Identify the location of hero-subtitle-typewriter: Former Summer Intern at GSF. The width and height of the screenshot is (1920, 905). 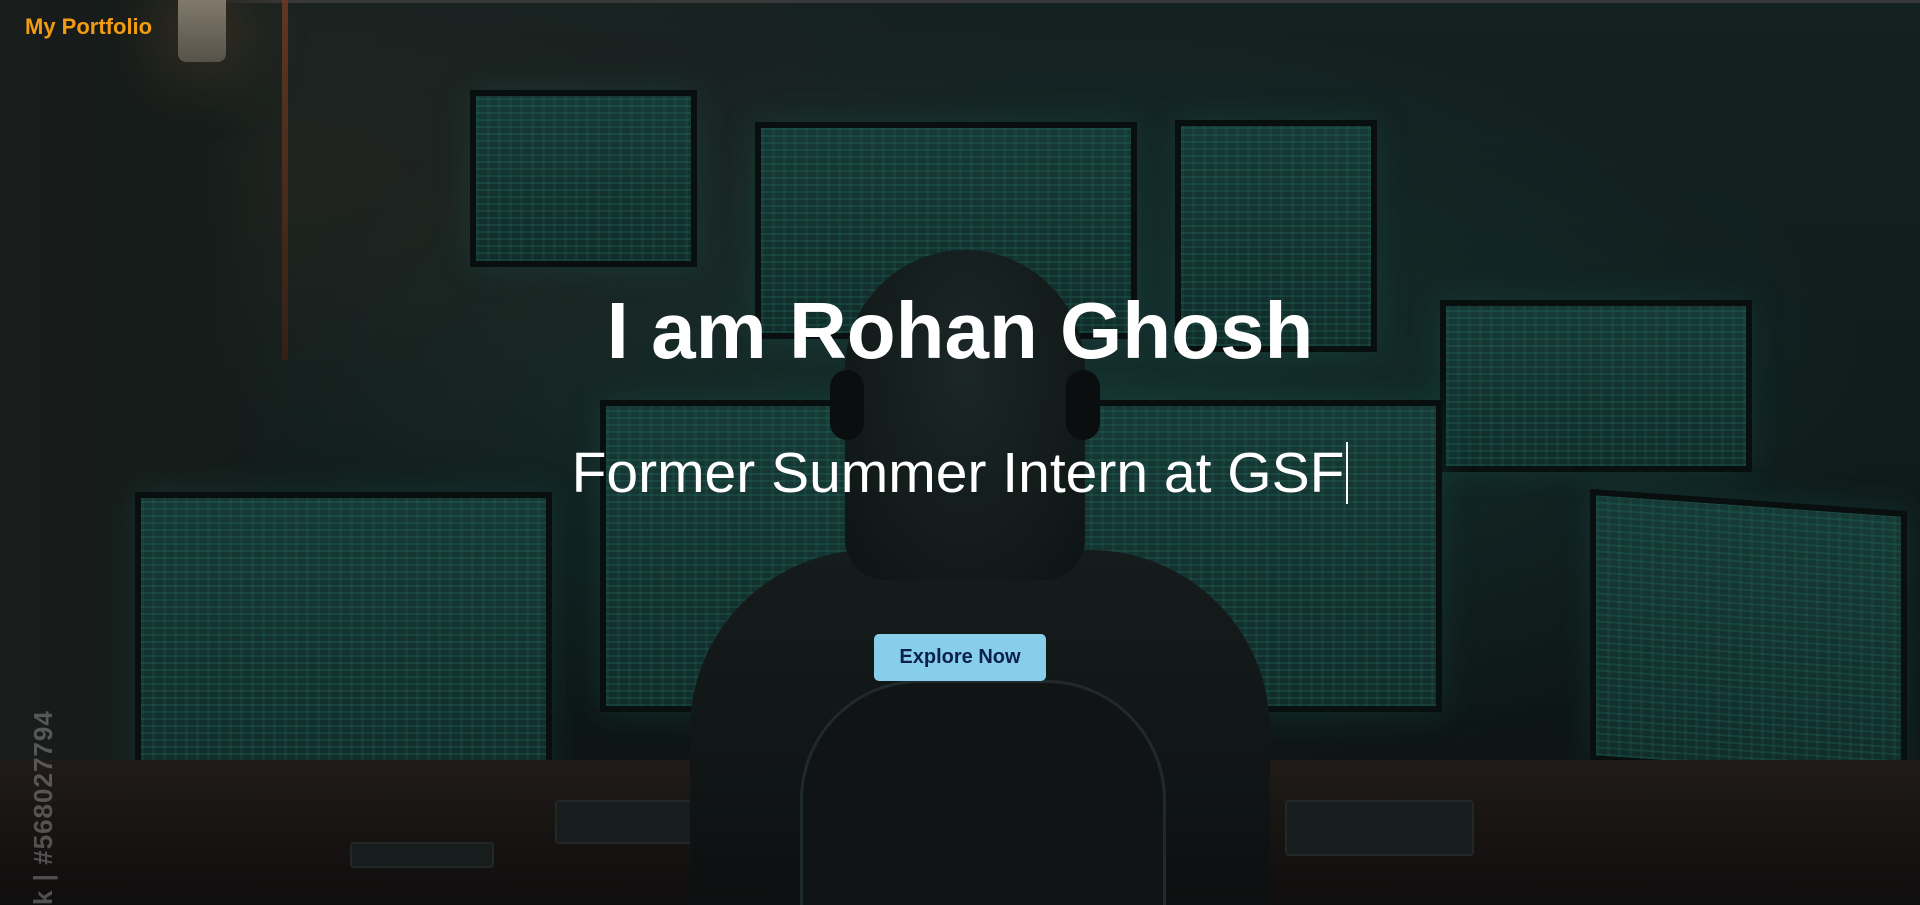
(960, 473).